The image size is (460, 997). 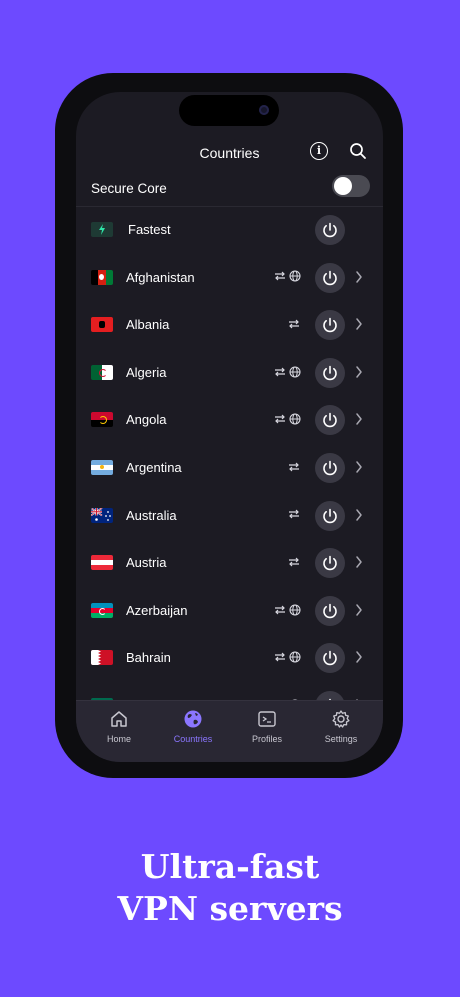 I want to click on tab-label: Profiles, so click(x=266, y=739).